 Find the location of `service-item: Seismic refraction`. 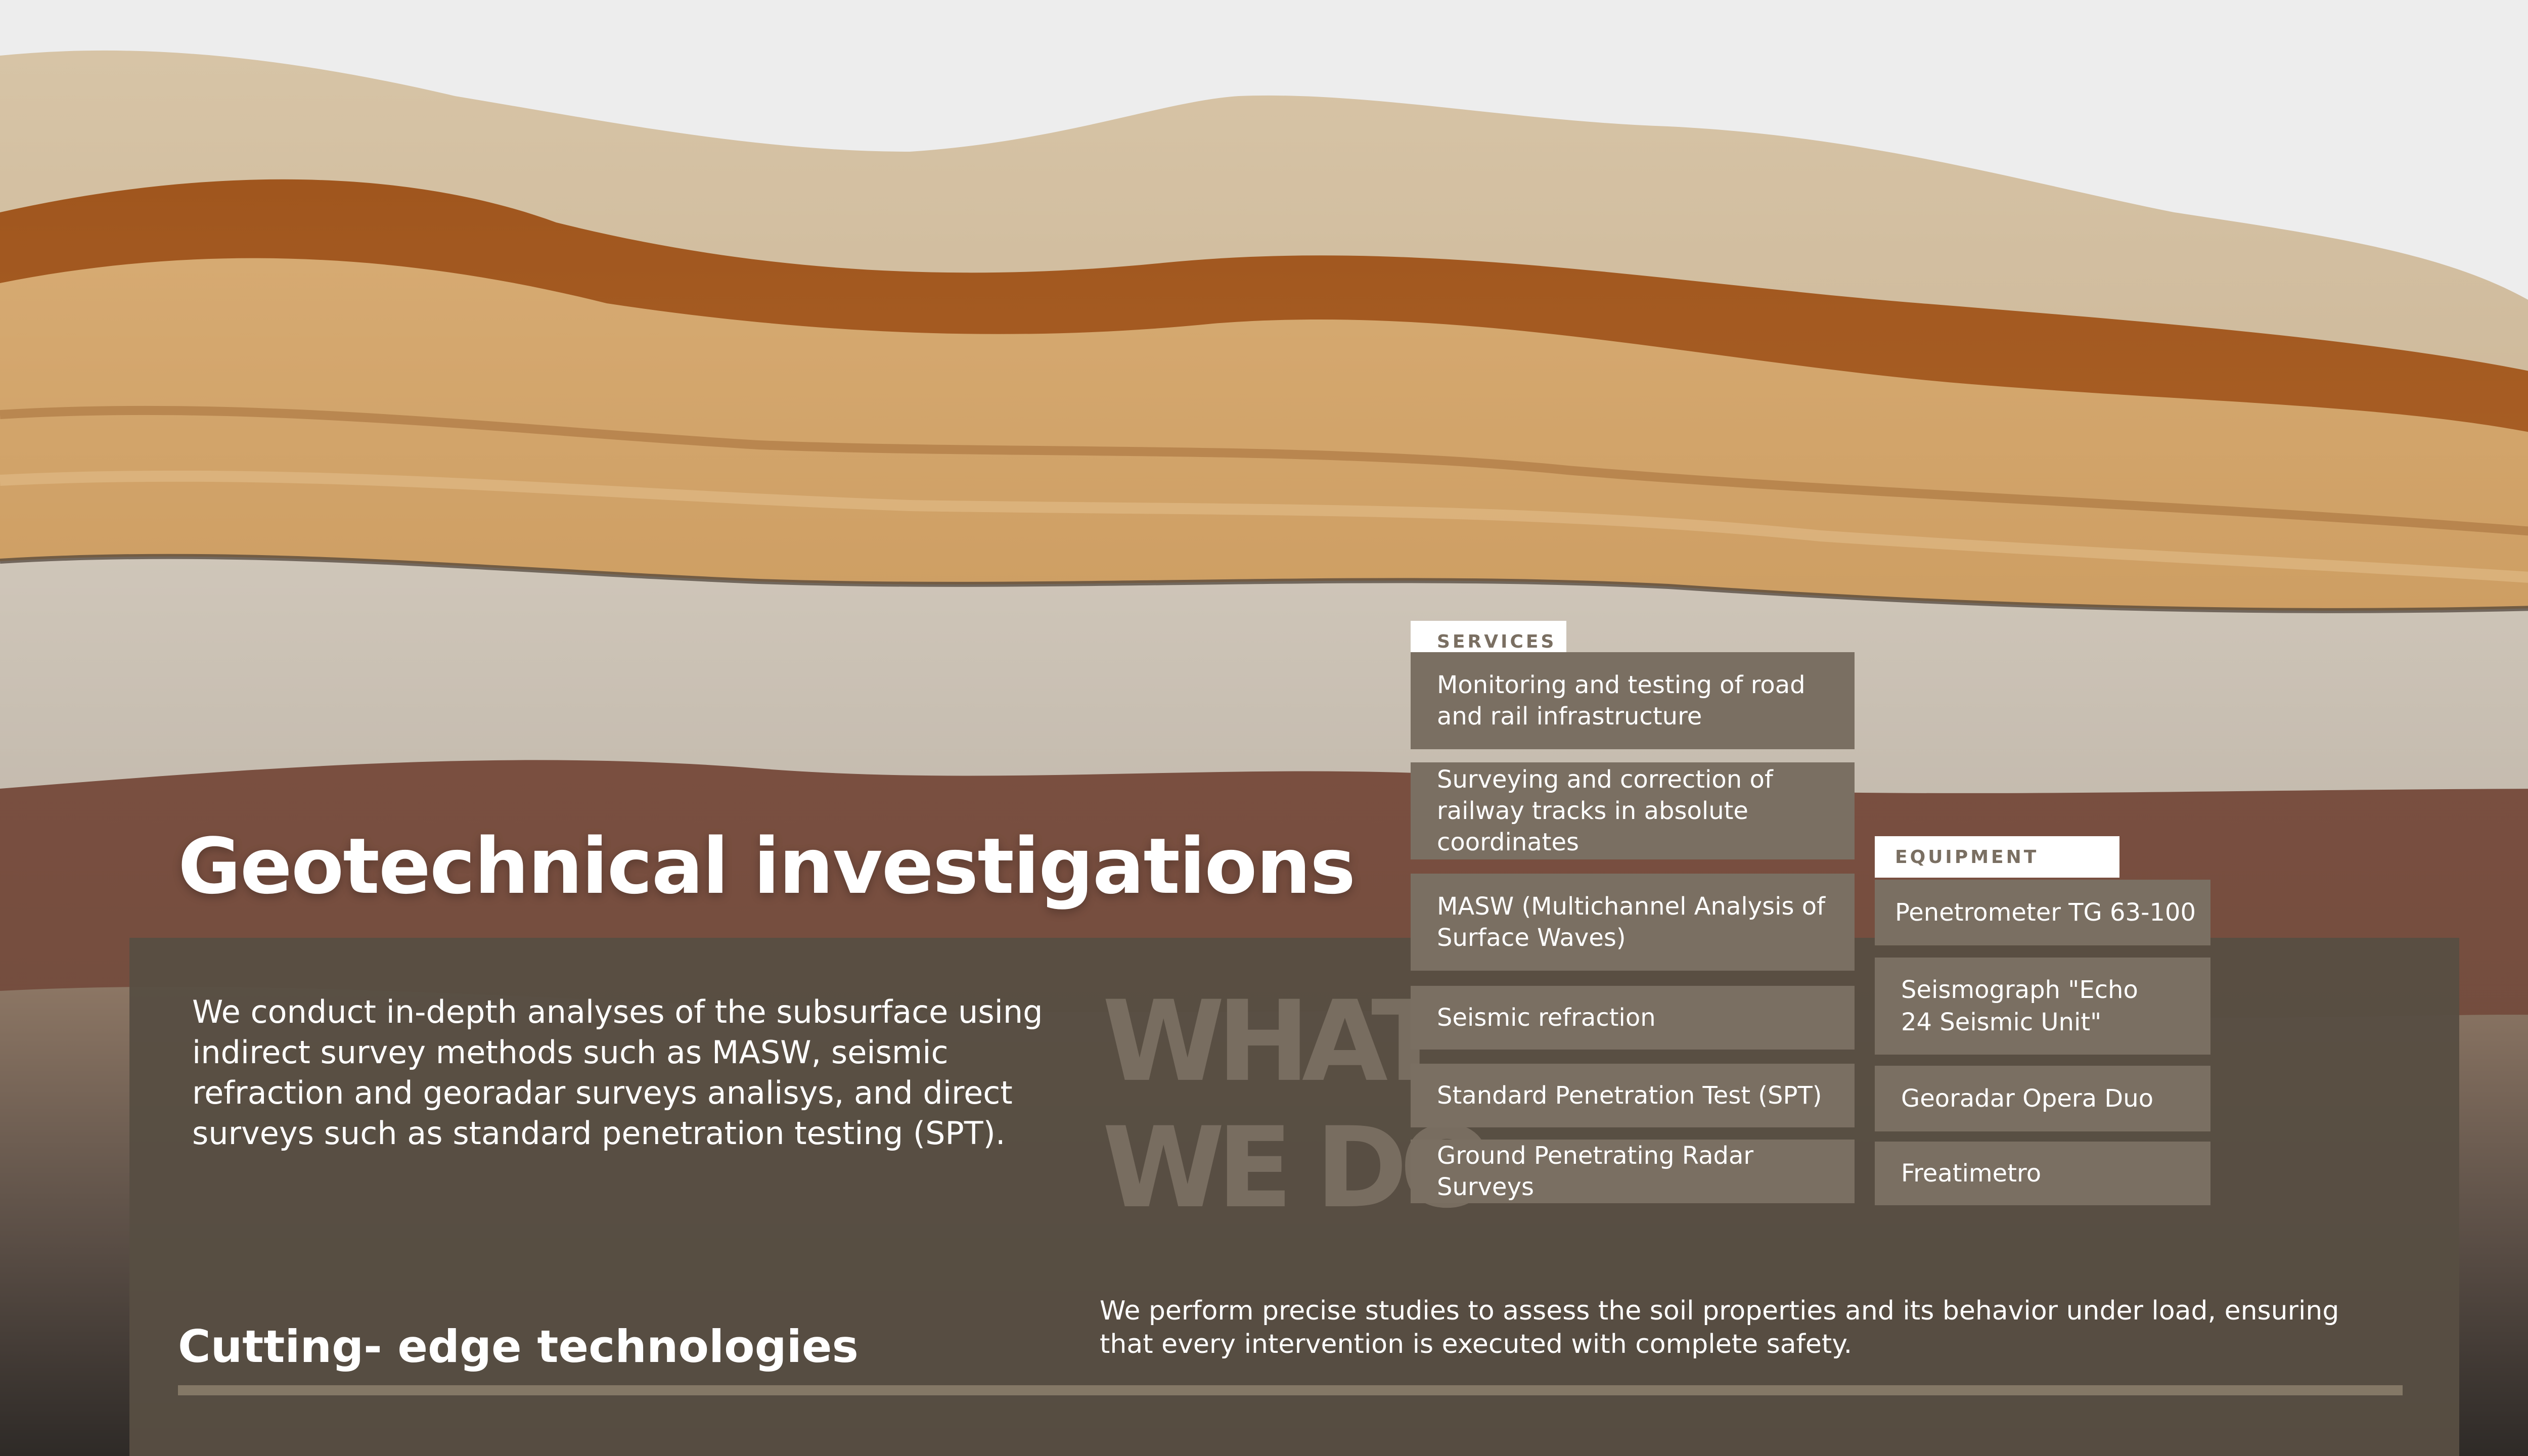

service-item: Seismic refraction is located at coordinates (1633, 1018).